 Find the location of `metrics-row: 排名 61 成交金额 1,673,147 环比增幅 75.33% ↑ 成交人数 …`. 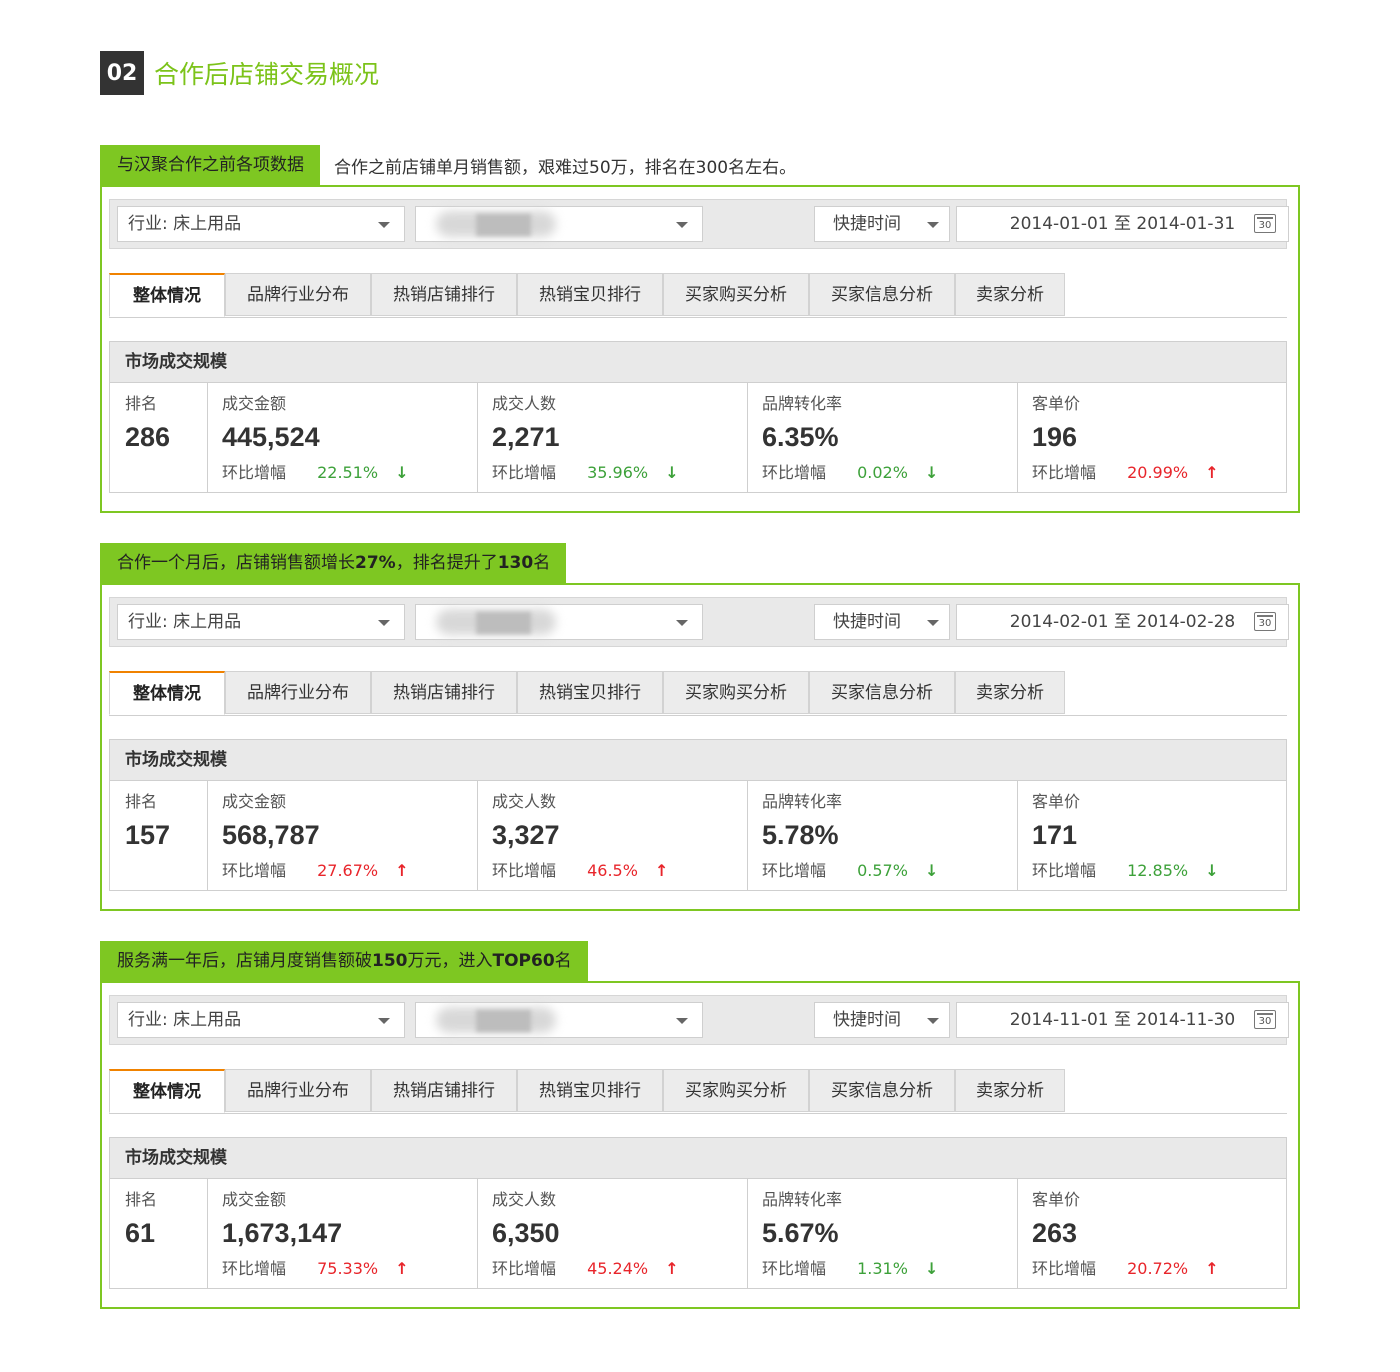

metrics-row: 排名 61 成交金额 1,673,147 环比增幅 75.33% ↑ 成交人数 … is located at coordinates (698, 1233).